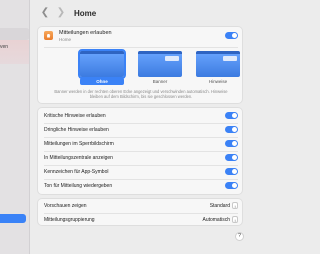  Describe the element at coordinates (219, 205) in the screenshot. I see `previews-popup-value: Standard` at that location.